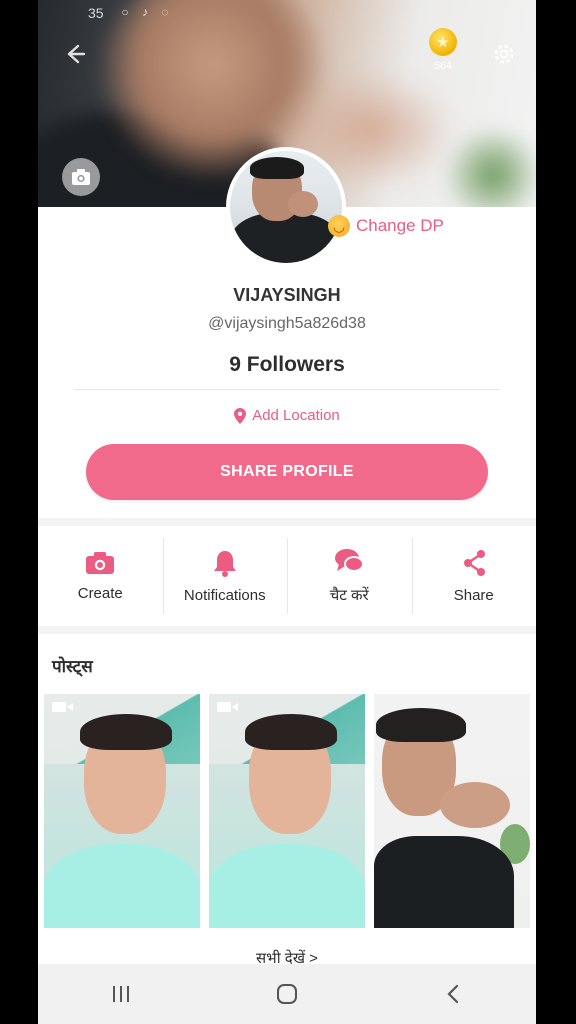  I want to click on change-cover-button, so click(81, 177).